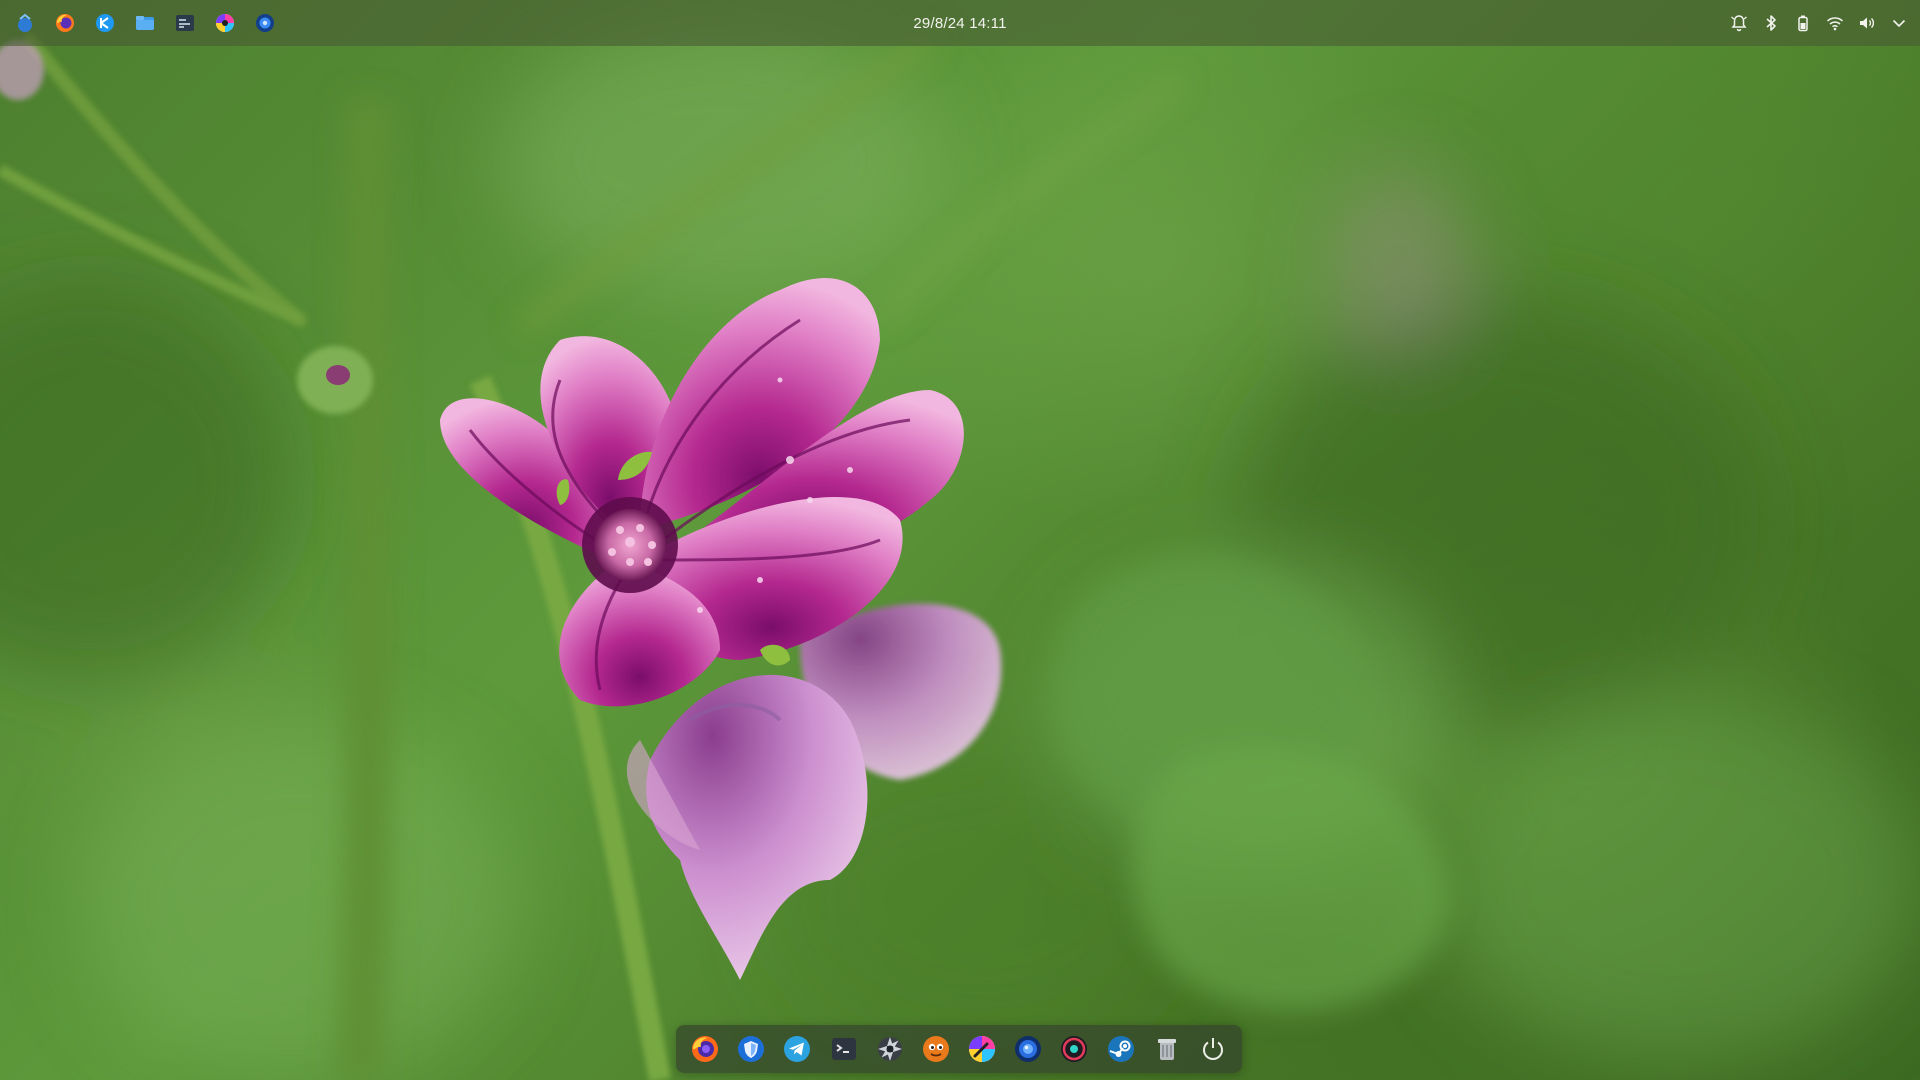  Describe the element at coordinates (890, 1049) in the screenshot. I see `aperture-icon` at that location.